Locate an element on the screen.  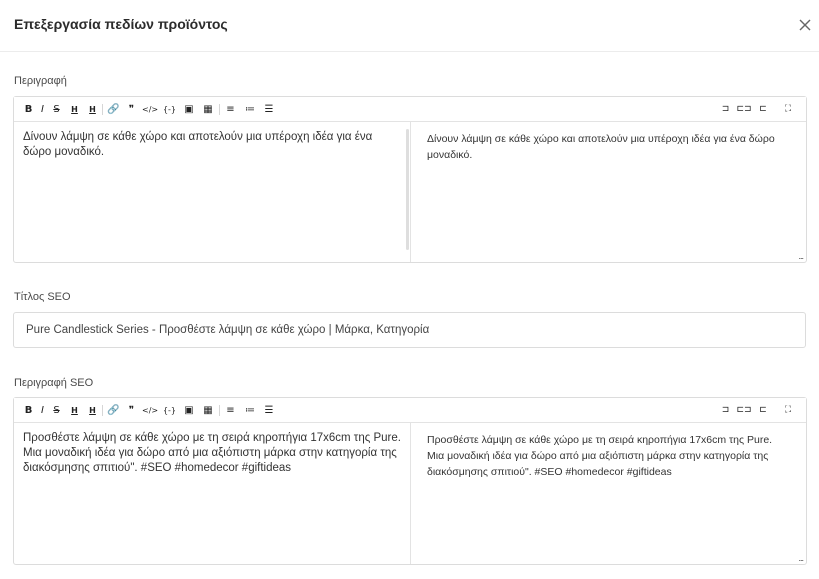
seo-title-field is located at coordinates (409, 330).